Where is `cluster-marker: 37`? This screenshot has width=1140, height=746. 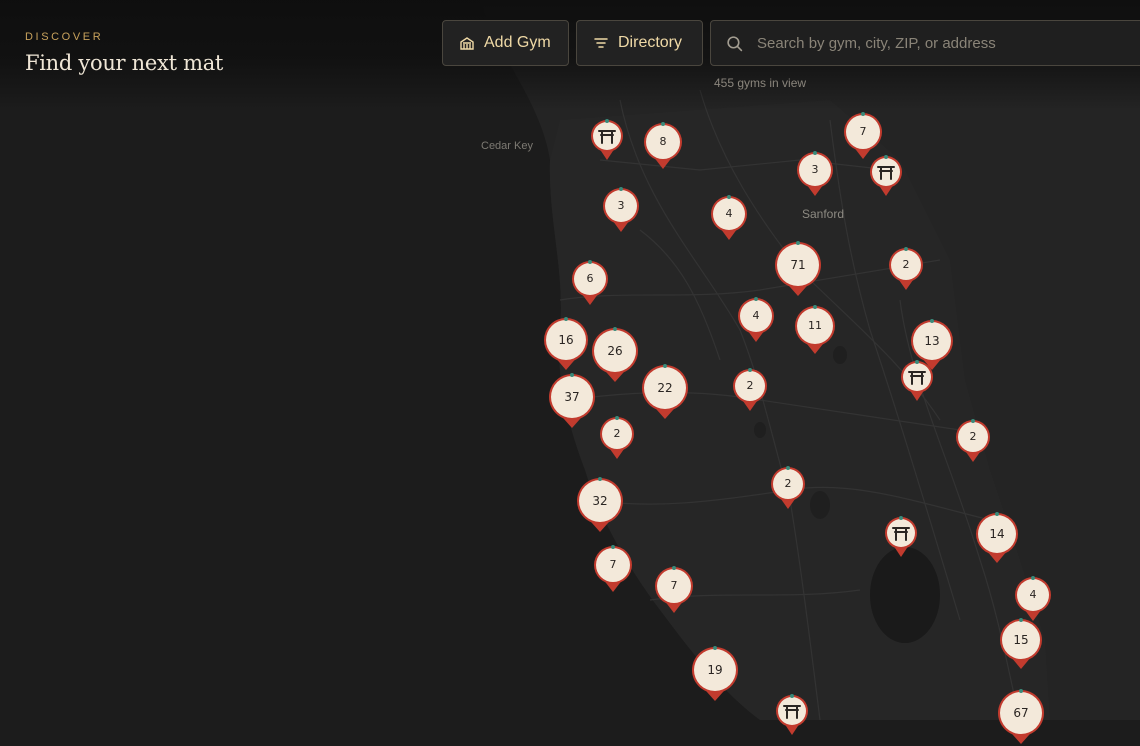
cluster-marker: 37 is located at coordinates (572, 401).